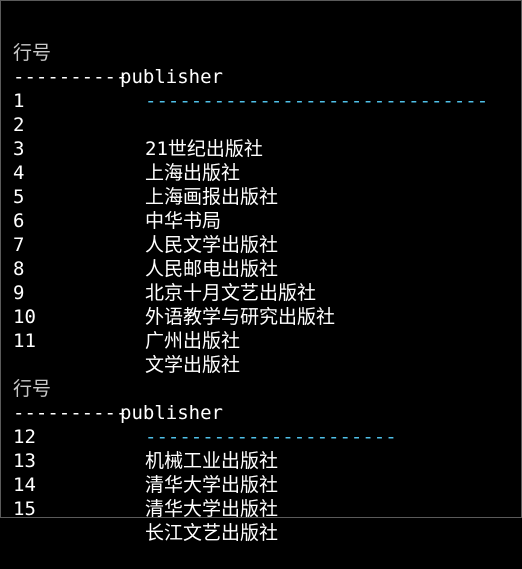  What do you see at coordinates (212, 245) in the screenshot?
I see `publisher-name: 人民文学出版社` at bounding box center [212, 245].